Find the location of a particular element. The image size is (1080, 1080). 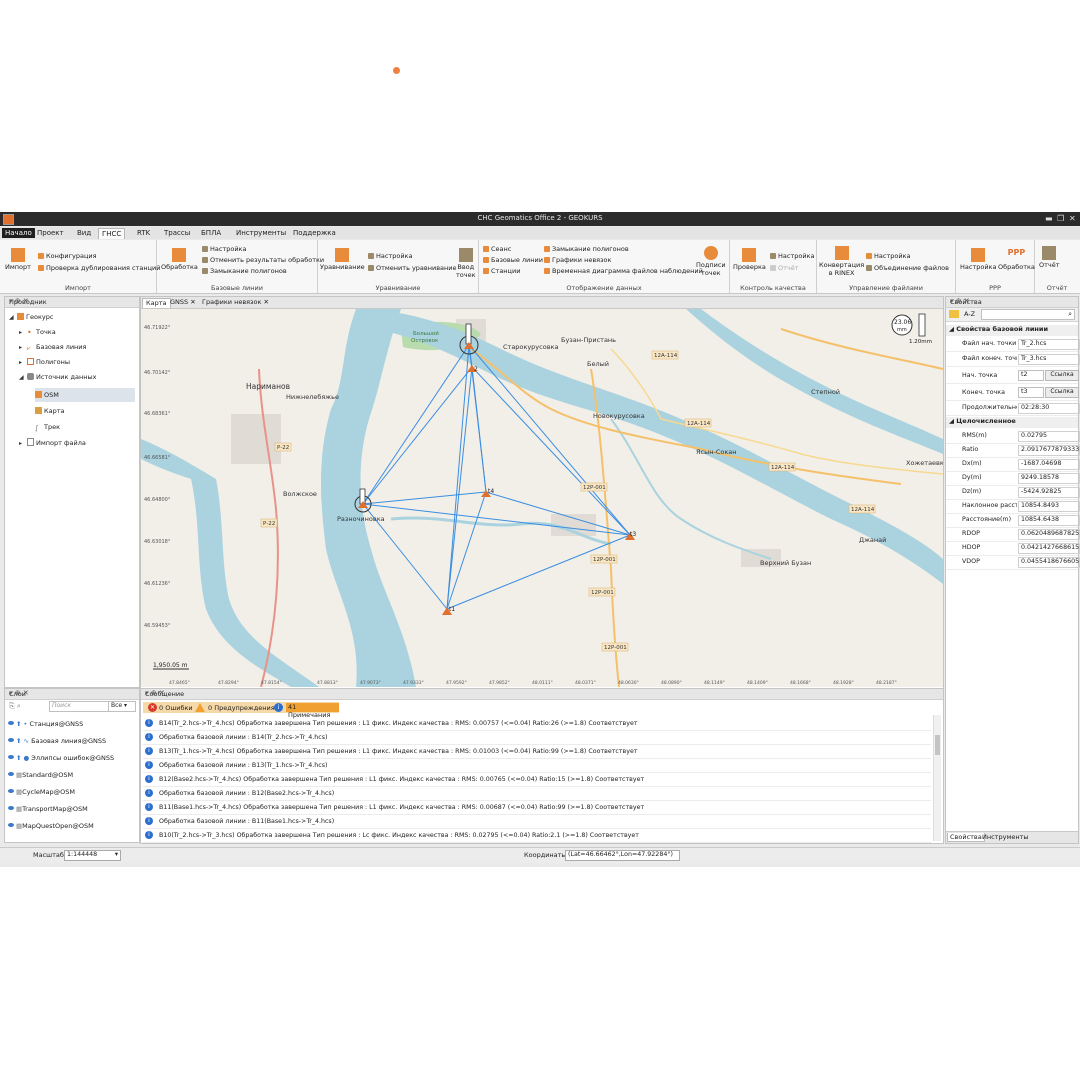

config-button: Конфигурация is located at coordinates (67, 256).